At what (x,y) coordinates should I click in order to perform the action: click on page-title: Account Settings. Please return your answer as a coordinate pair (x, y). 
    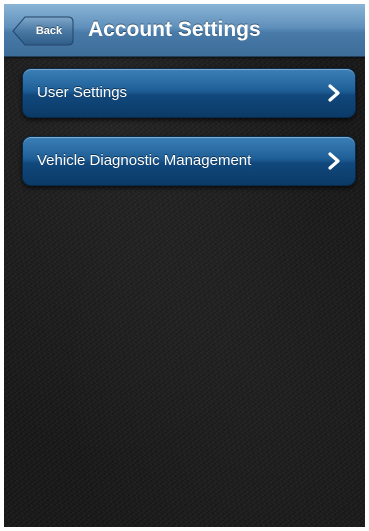
    Looking at the image, I should click on (174, 29).